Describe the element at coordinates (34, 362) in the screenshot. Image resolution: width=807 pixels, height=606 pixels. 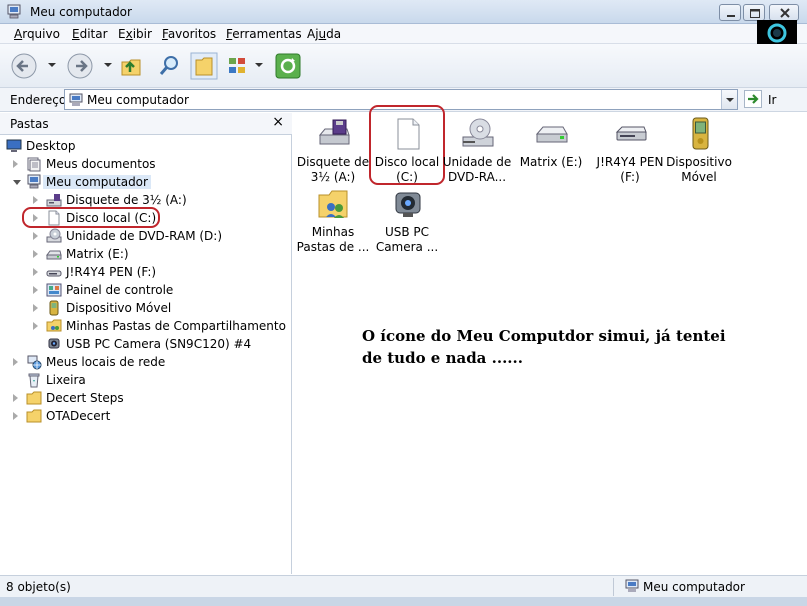
I see `network-icon` at that location.